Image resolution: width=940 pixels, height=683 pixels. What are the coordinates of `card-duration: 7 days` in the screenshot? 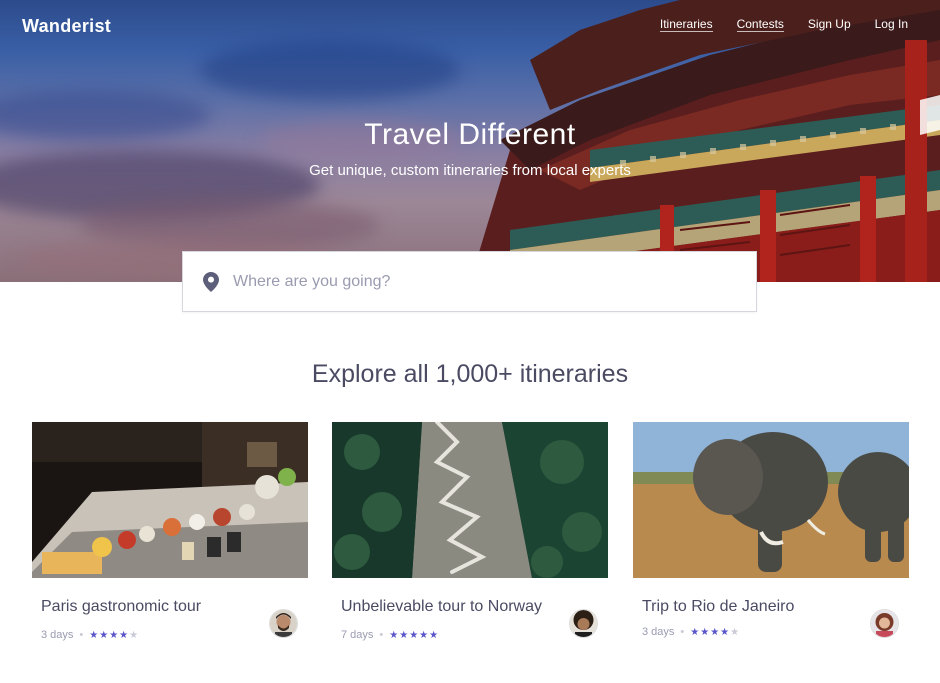 It's located at (357, 635).